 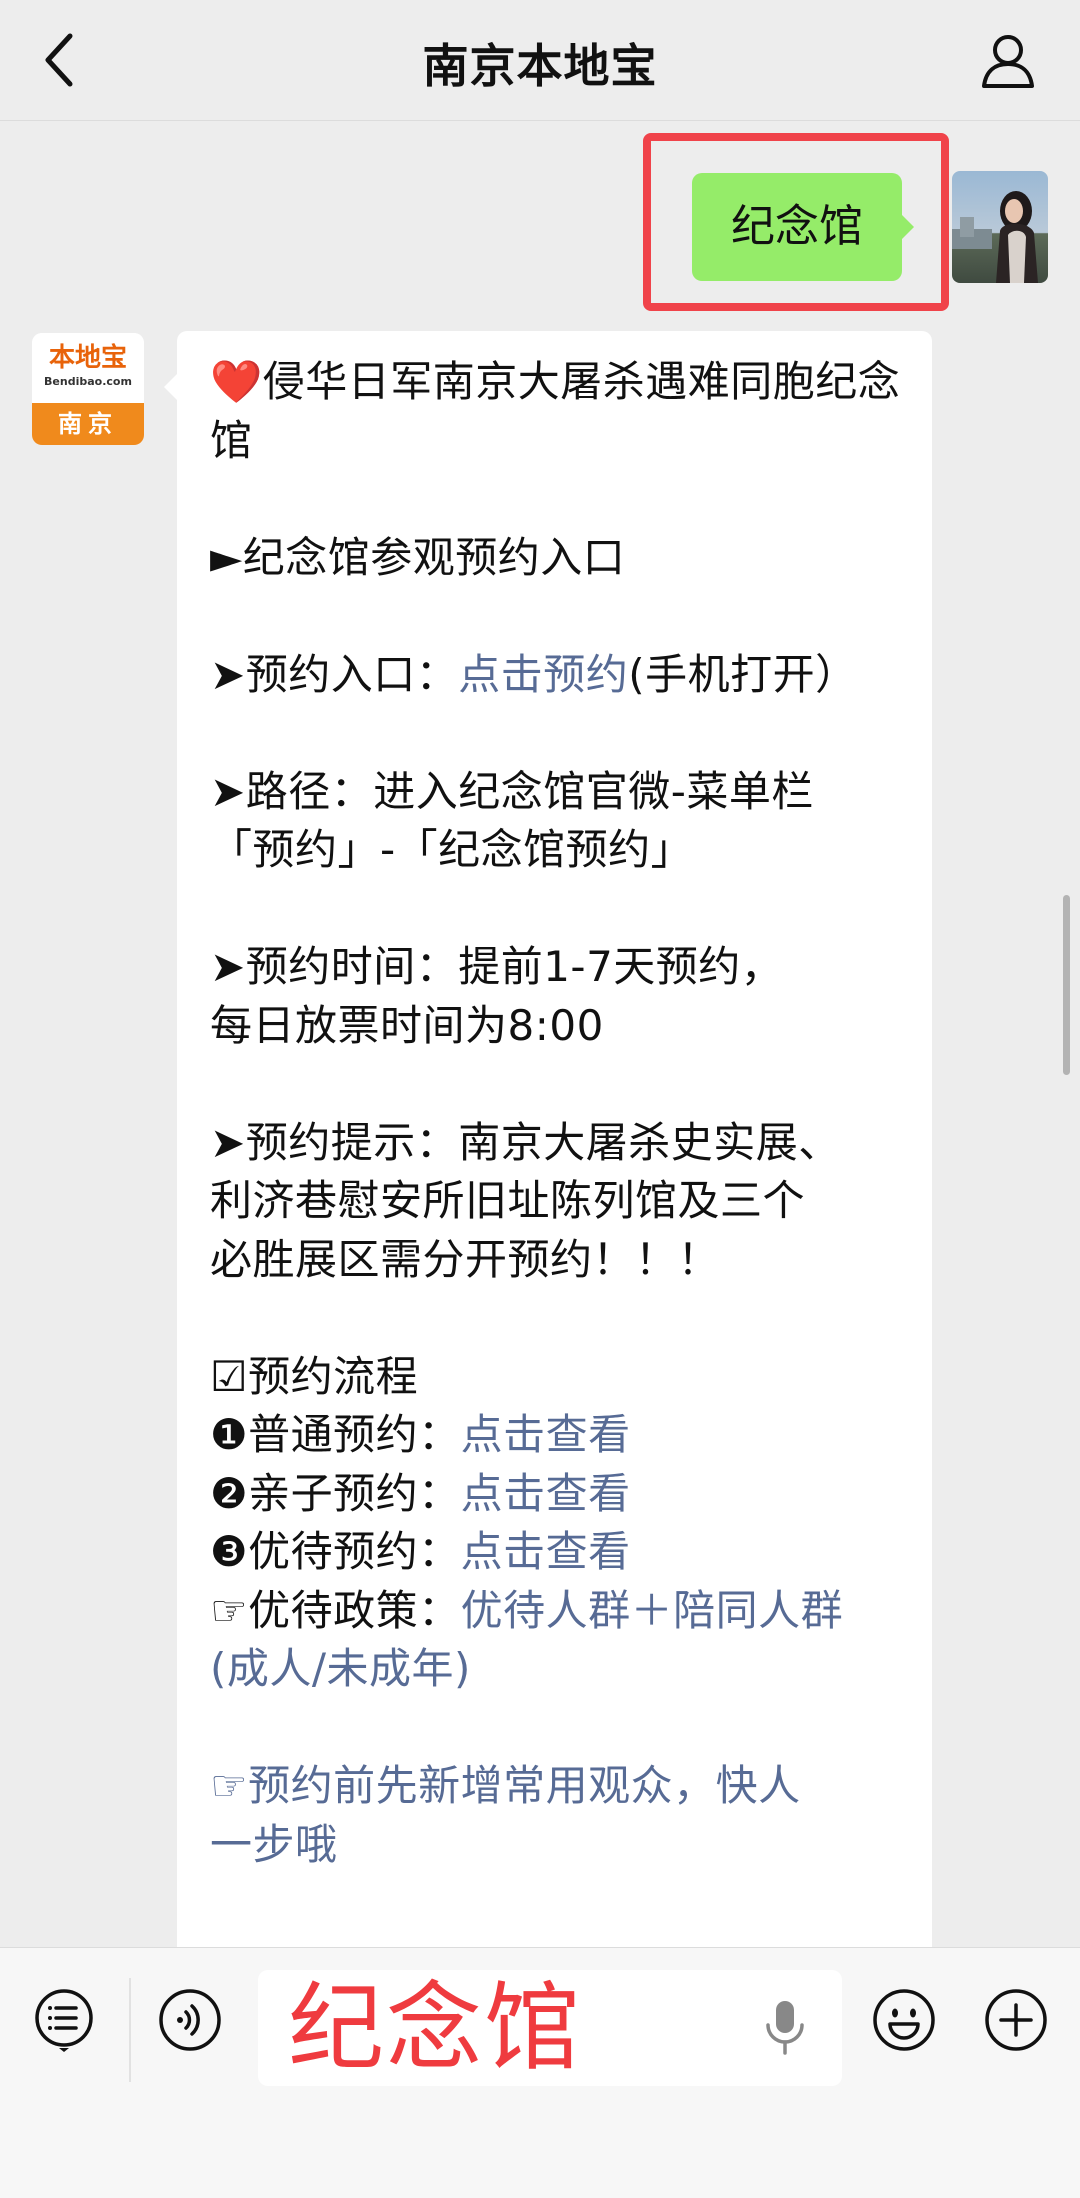 What do you see at coordinates (546, 1434) in the screenshot?
I see `view-link-regular: 点击查看` at bounding box center [546, 1434].